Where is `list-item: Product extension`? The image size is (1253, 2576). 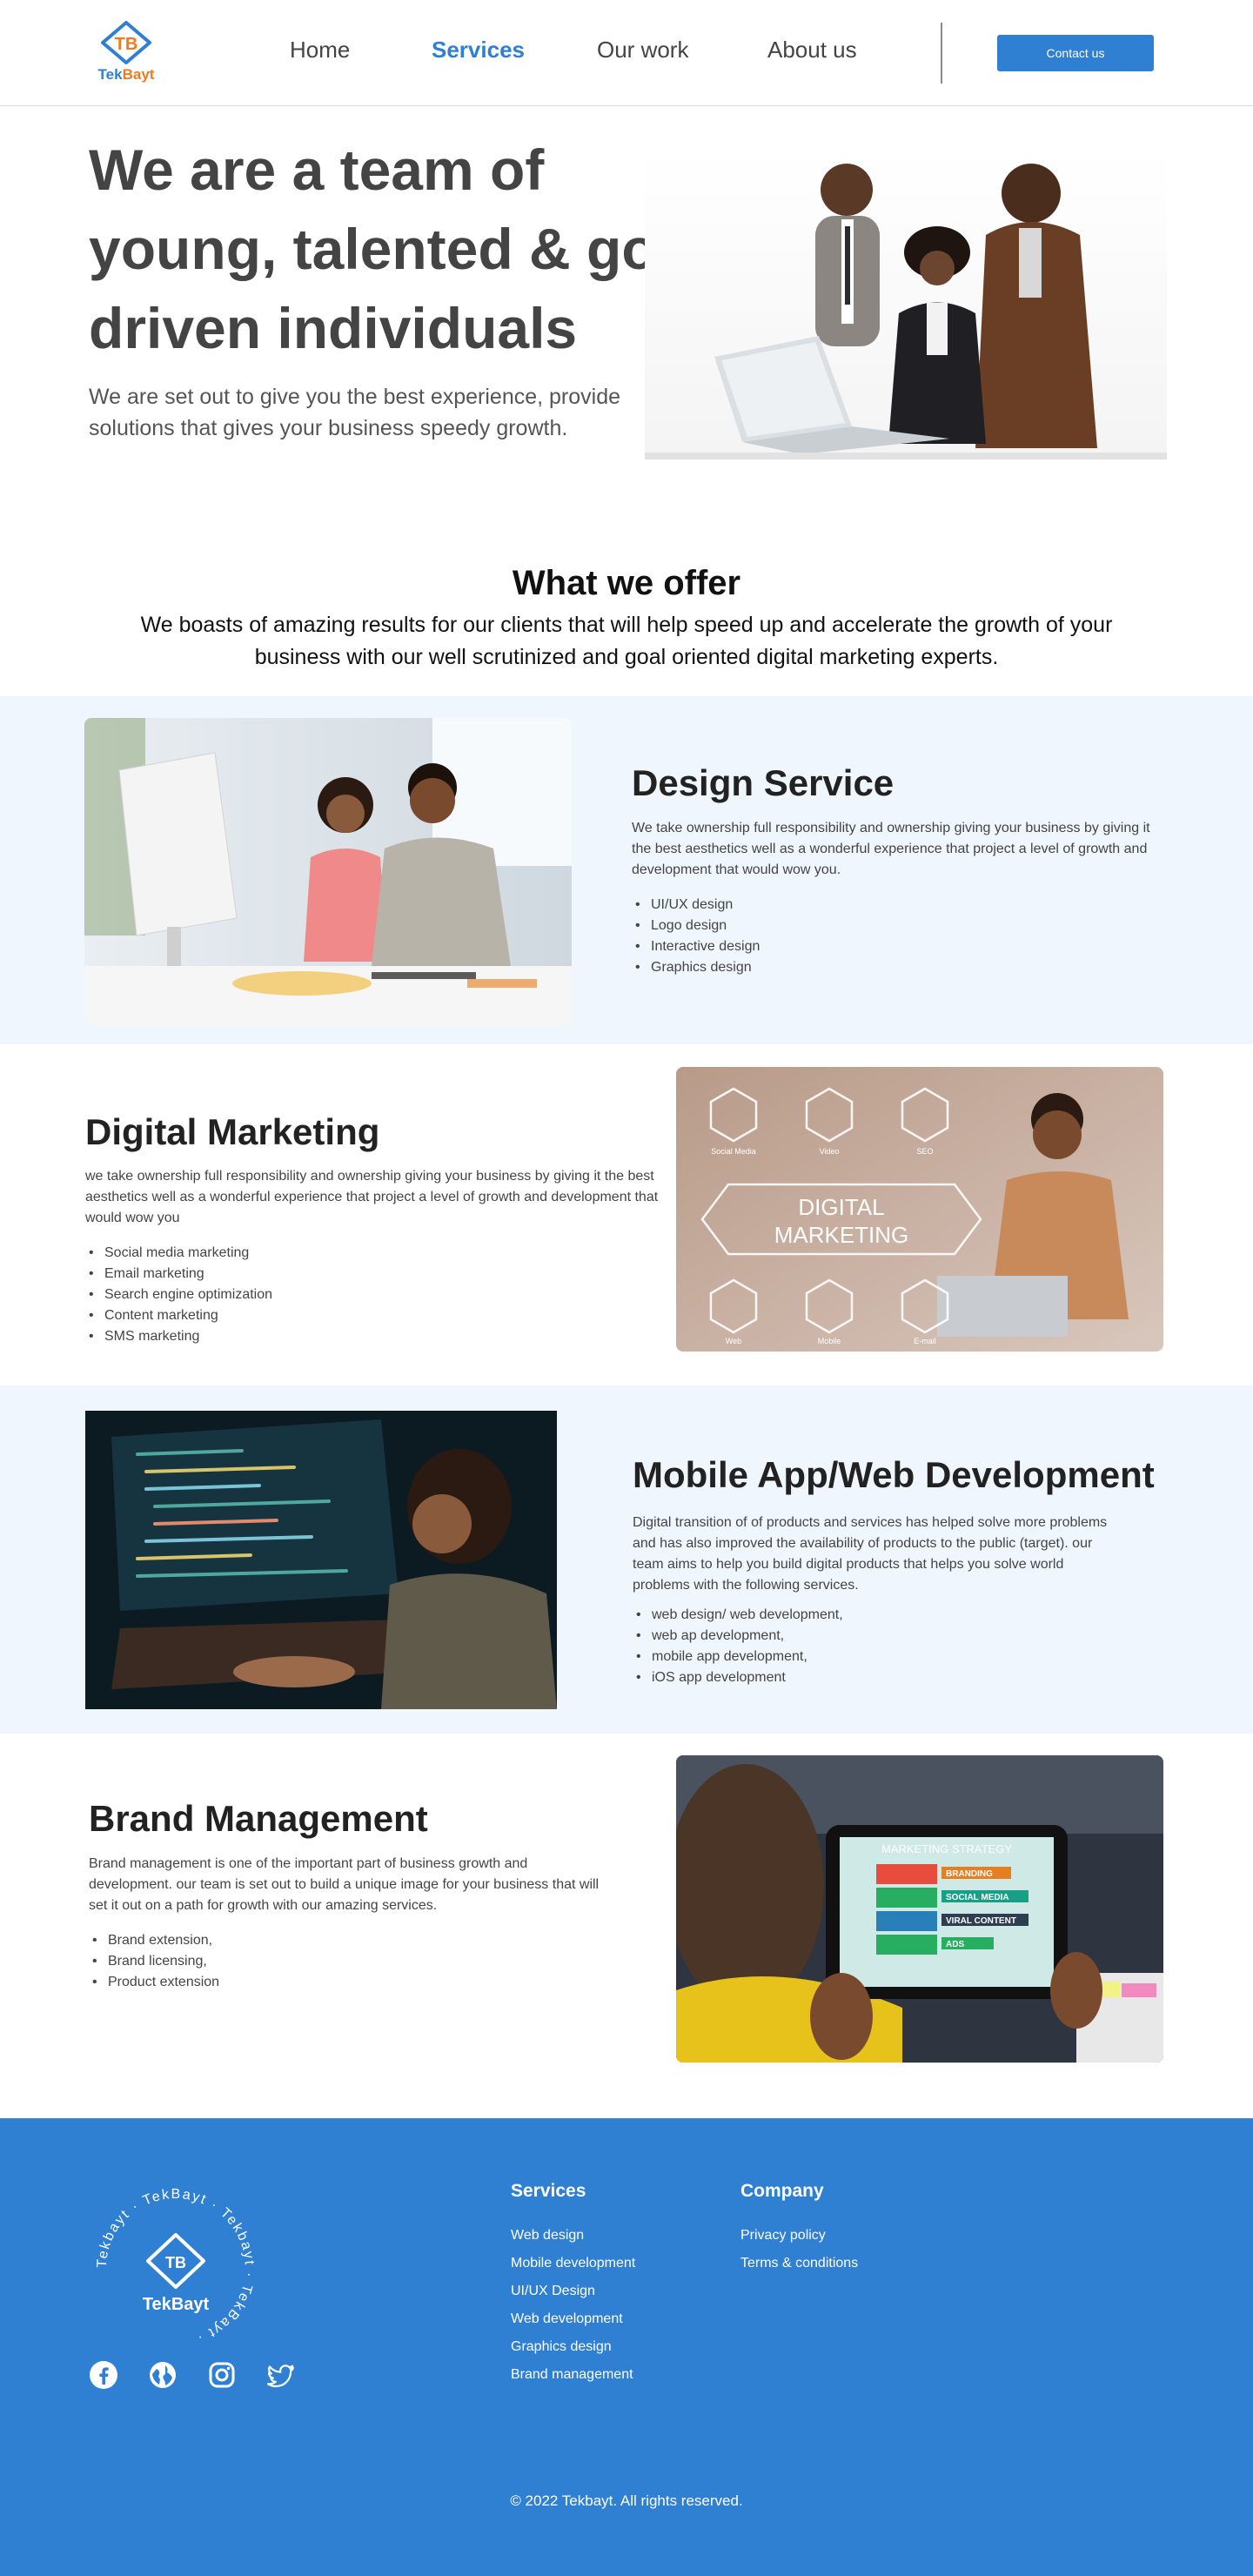 list-item: Product extension is located at coordinates (154, 1982).